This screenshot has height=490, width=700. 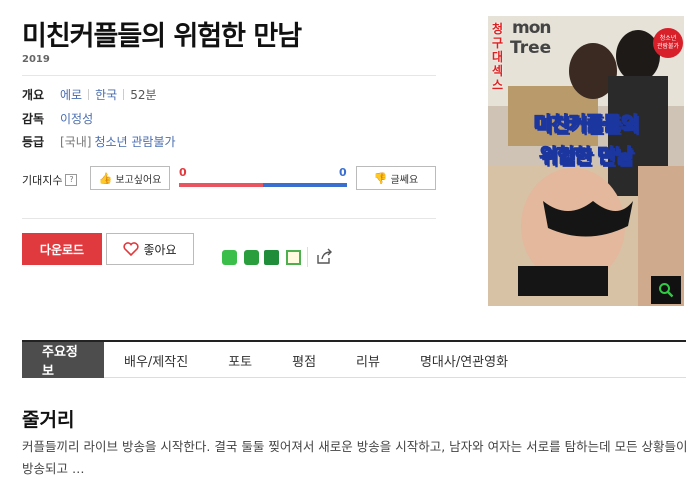 What do you see at coordinates (271, 257) in the screenshot?
I see `bookmark-share-icon` at bounding box center [271, 257].